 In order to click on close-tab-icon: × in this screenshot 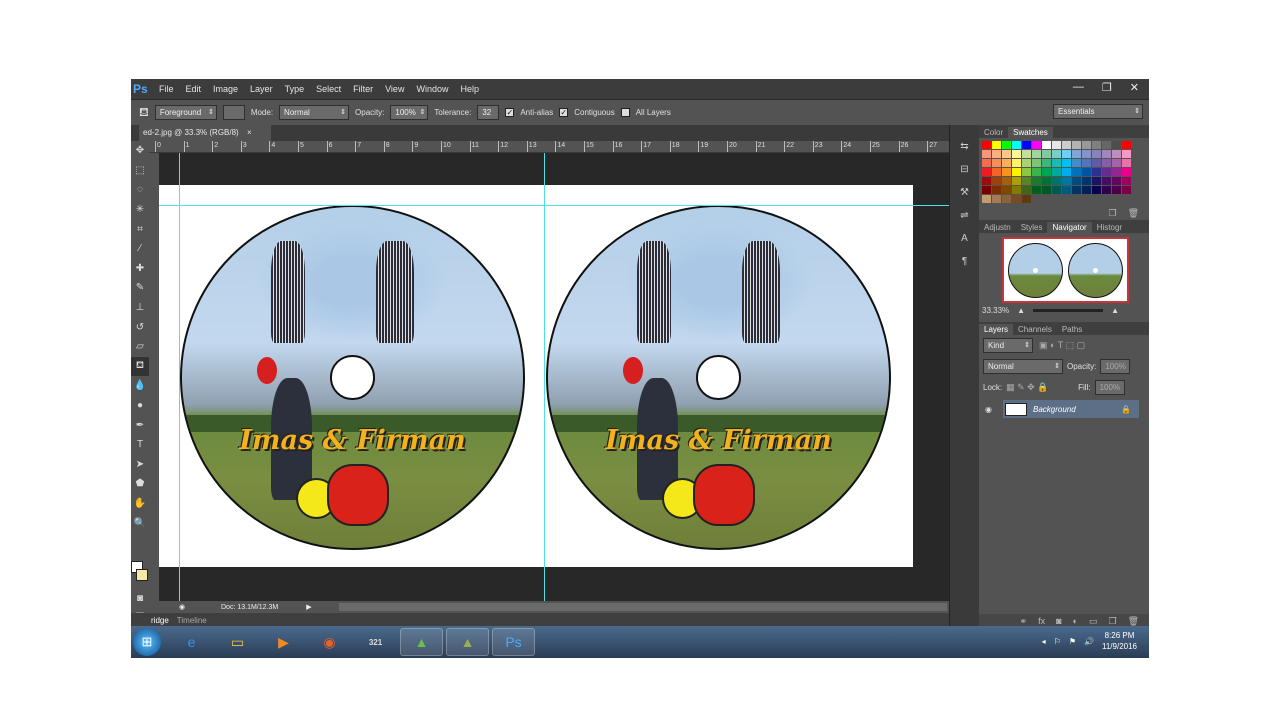, I will do `click(249, 132)`.